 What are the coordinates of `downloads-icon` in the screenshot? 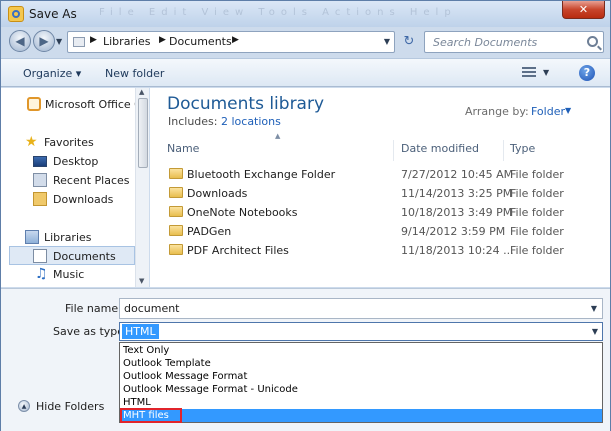 It's located at (40, 199).